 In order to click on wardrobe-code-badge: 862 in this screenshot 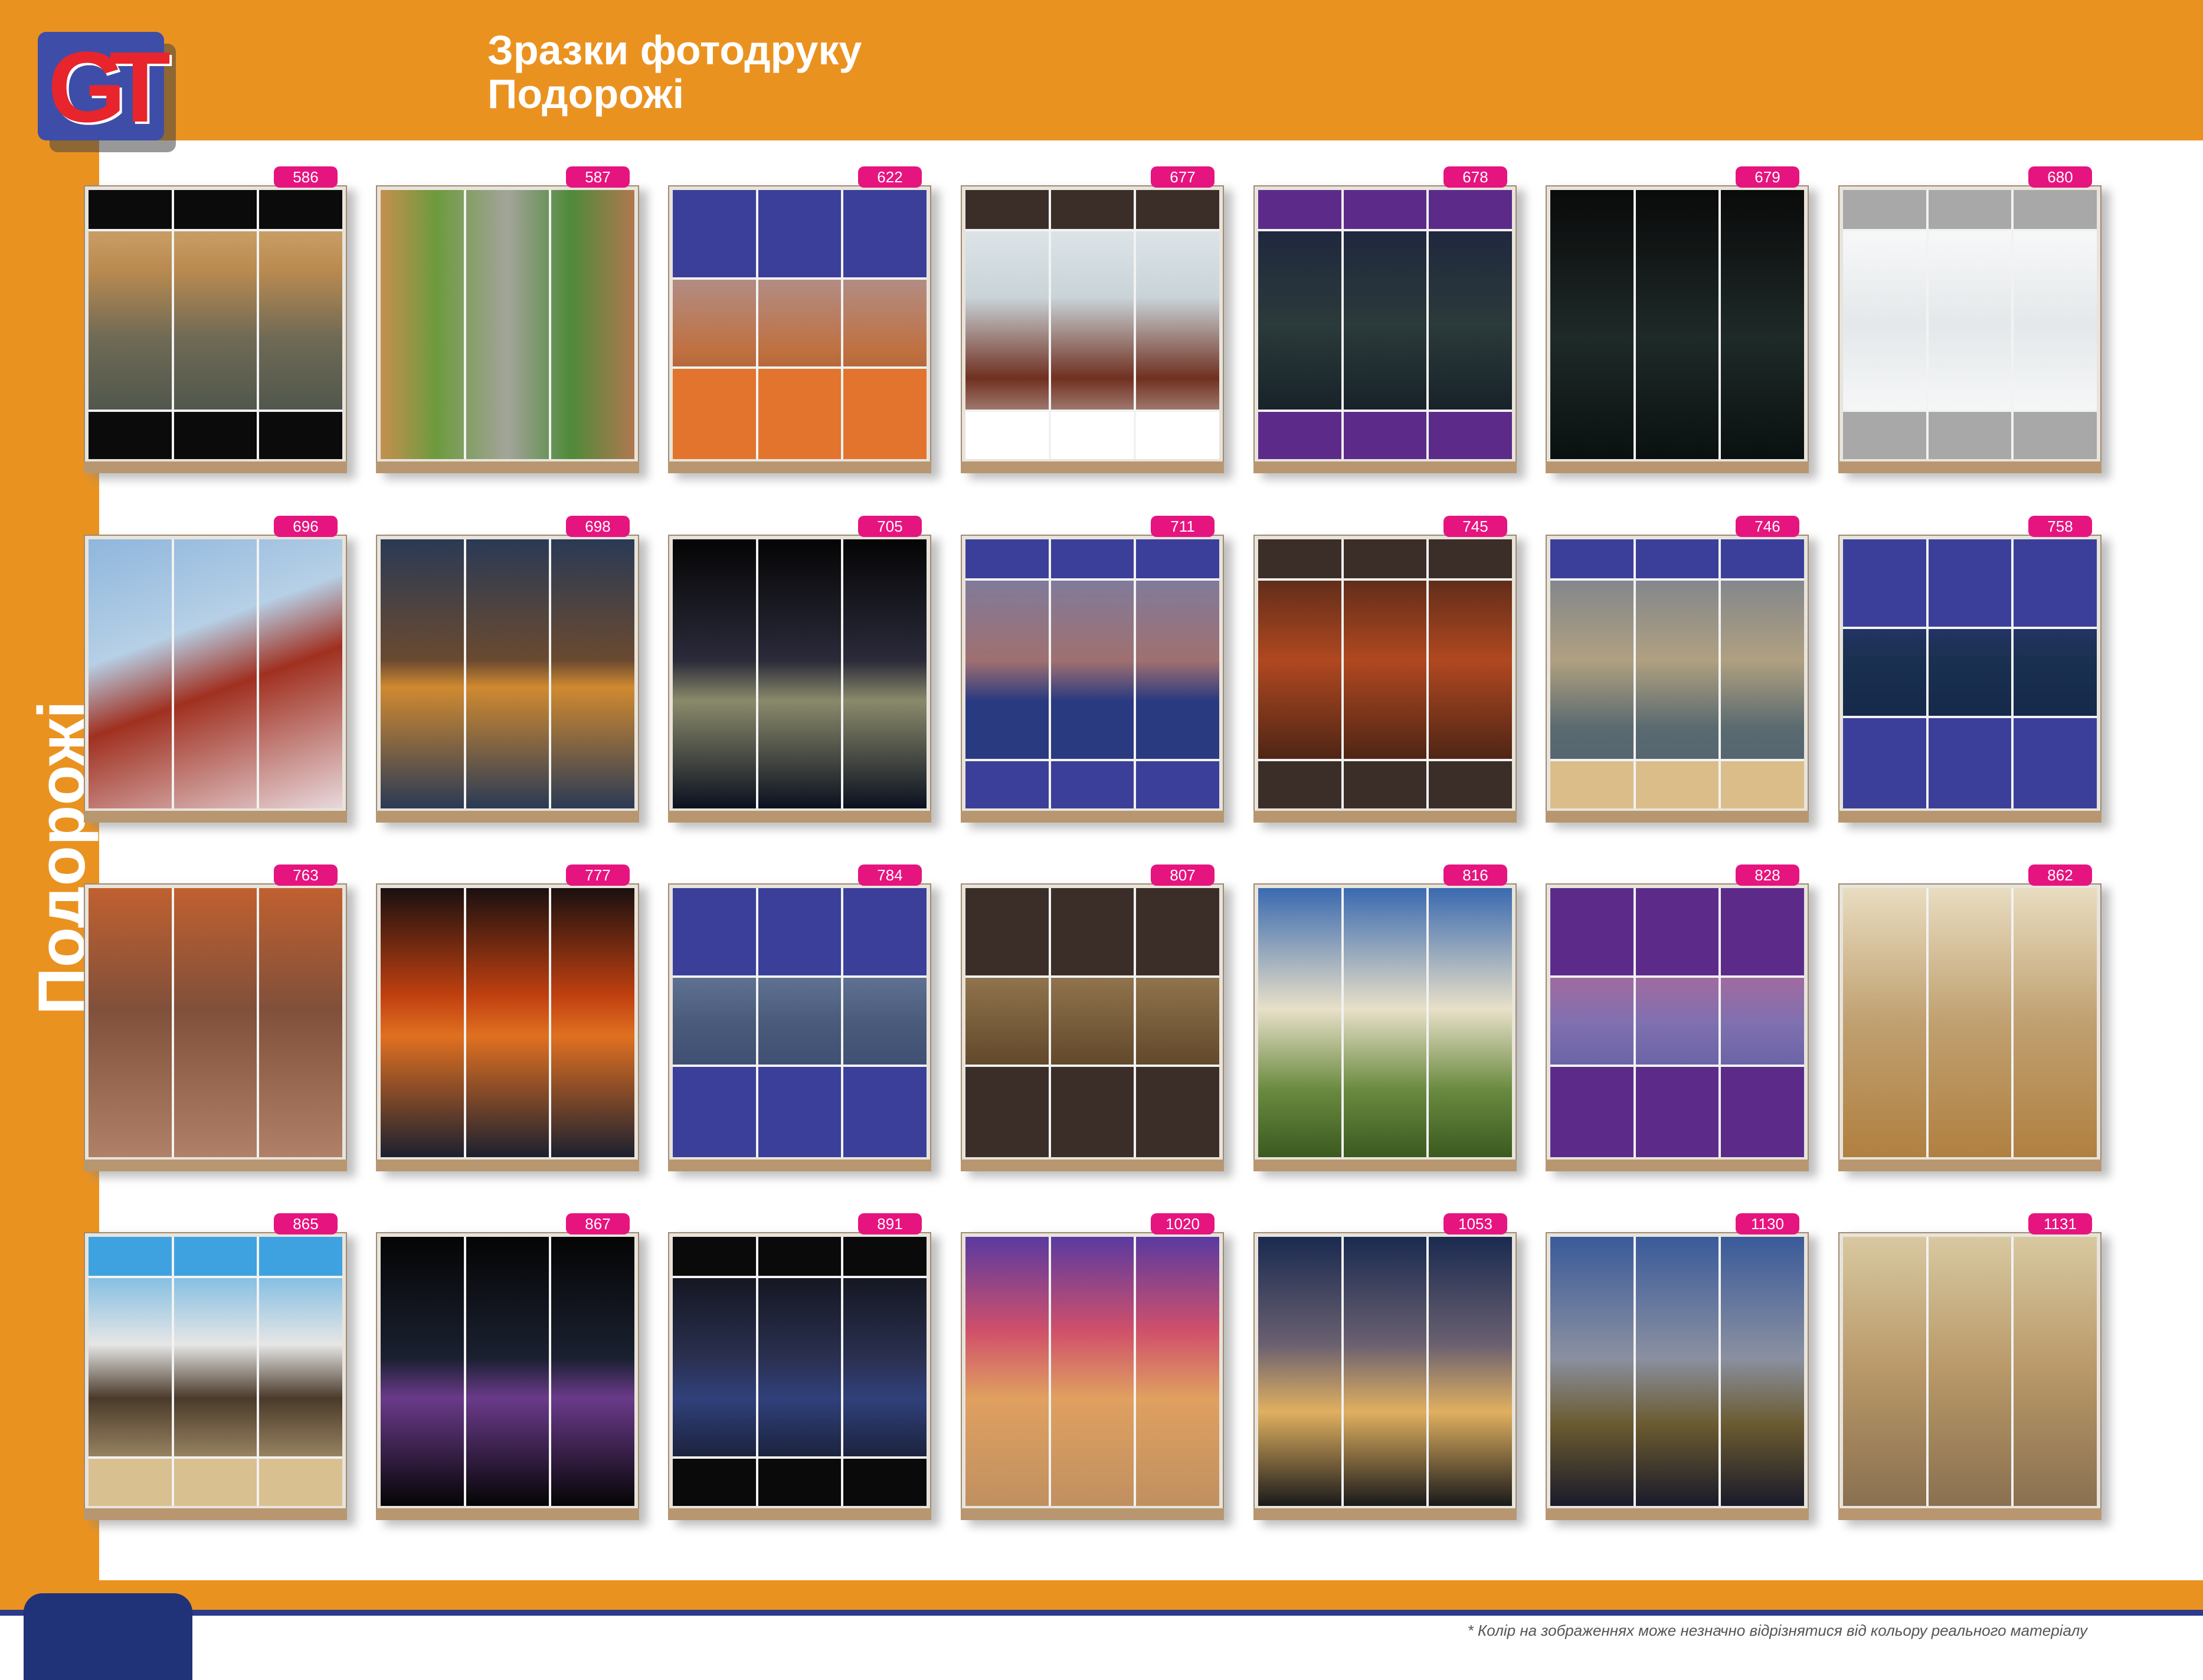, I will do `click(2060, 875)`.